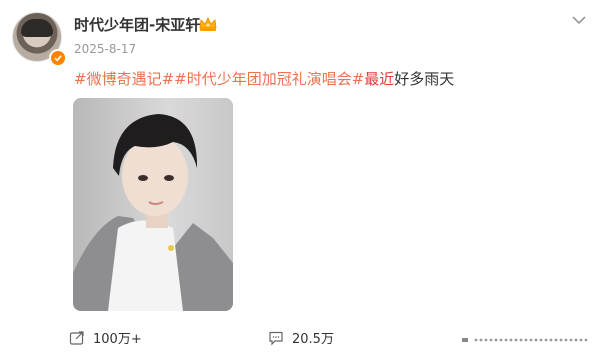 This screenshot has height=357, width=600. What do you see at coordinates (58, 58) in the screenshot?
I see `verified-badge-icon` at bounding box center [58, 58].